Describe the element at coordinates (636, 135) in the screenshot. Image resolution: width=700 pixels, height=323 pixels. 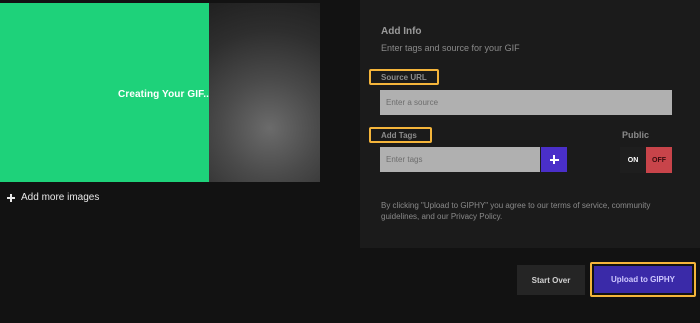
I see `public-label: Public` at that location.